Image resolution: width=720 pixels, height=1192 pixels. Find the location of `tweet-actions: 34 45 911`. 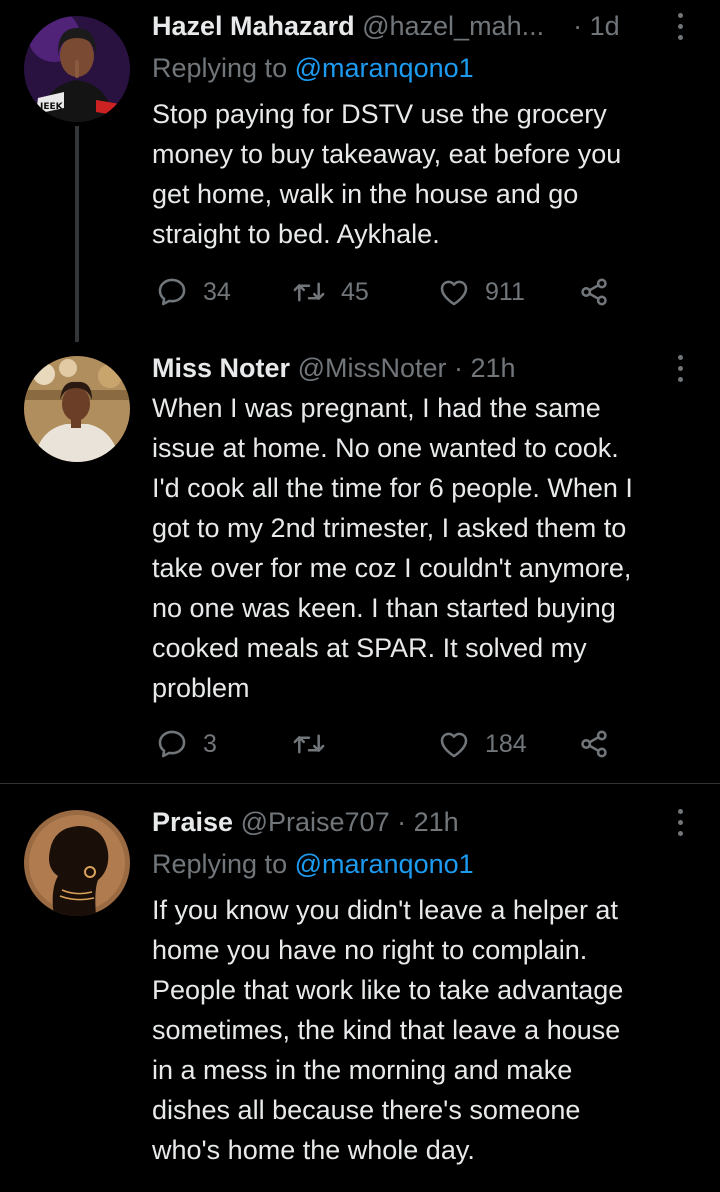

tweet-actions: 34 45 911 is located at coordinates (390, 292).